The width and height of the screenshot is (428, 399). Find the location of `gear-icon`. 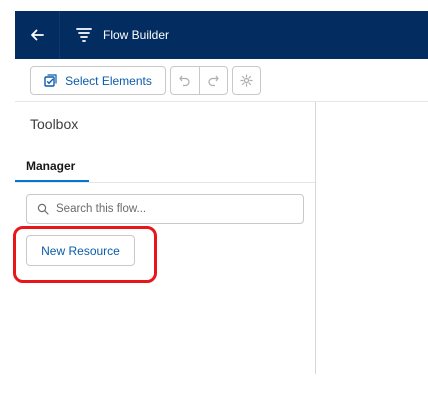

gear-icon is located at coordinates (246, 80).